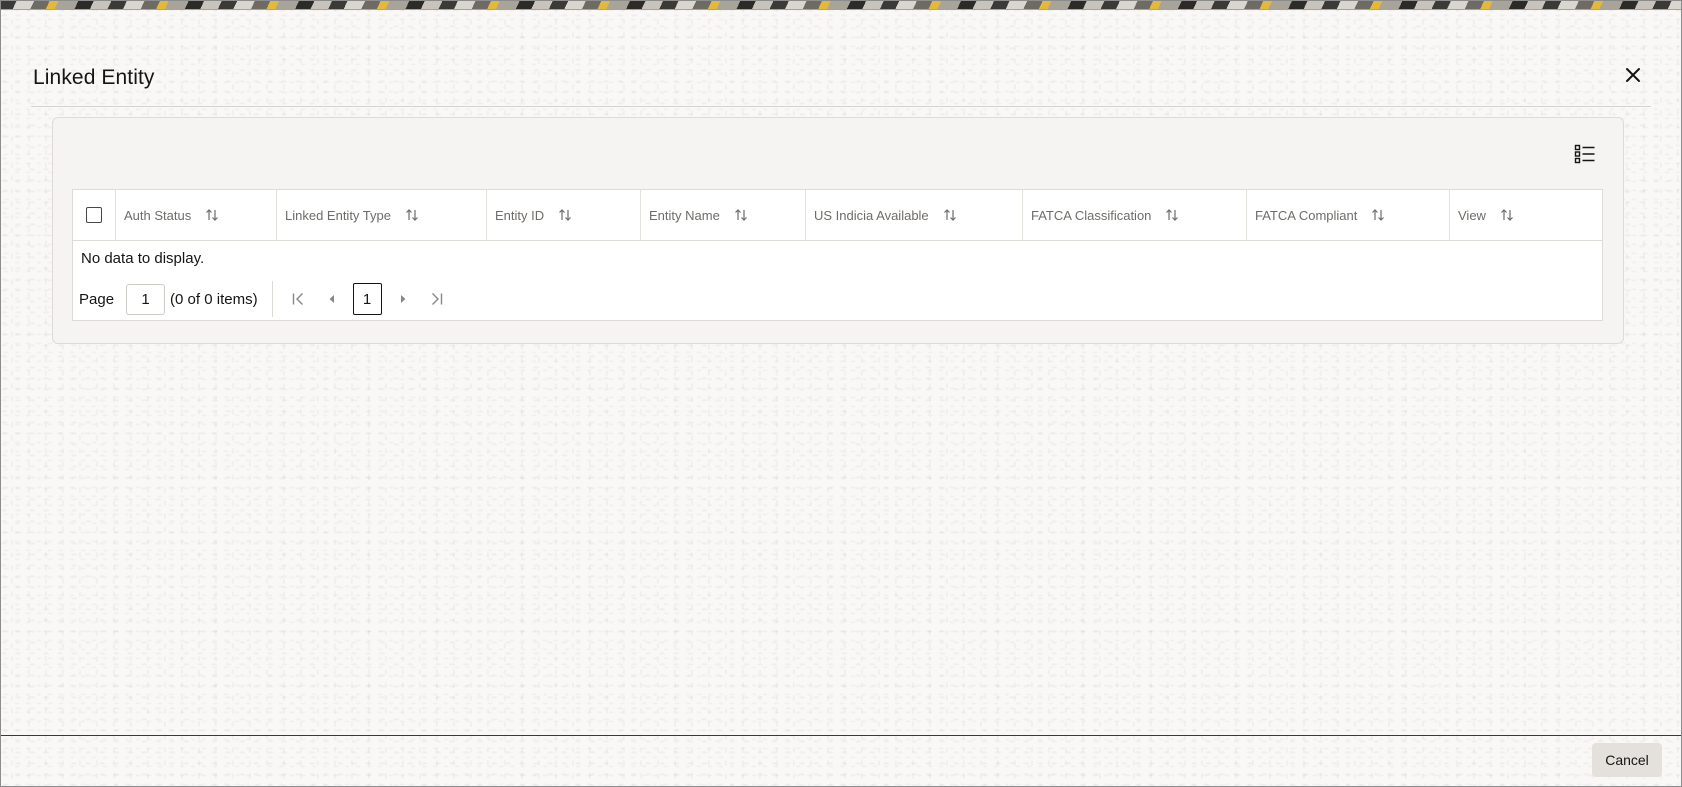 The image size is (1682, 787). Describe the element at coordinates (520, 215) in the screenshot. I see `column-label: Entity ID` at that location.